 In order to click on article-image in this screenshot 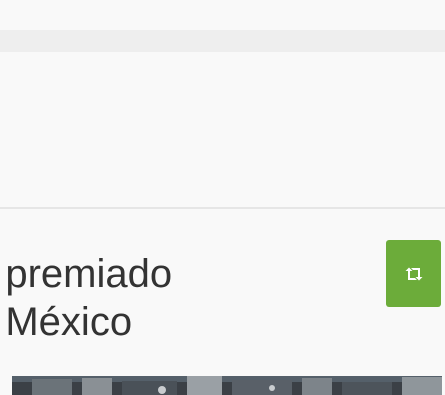, I will do `click(227, 385)`.